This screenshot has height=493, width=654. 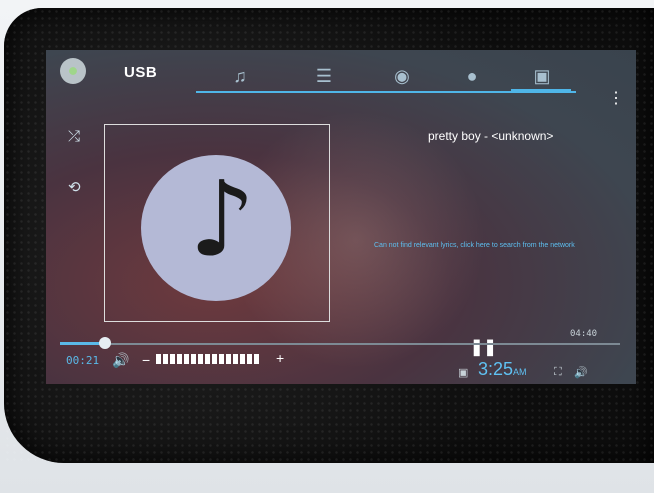 What do you see at coordinates (140, 72) in the screenshot?
I see `source-label: USB` at bounding box center [140, 72].